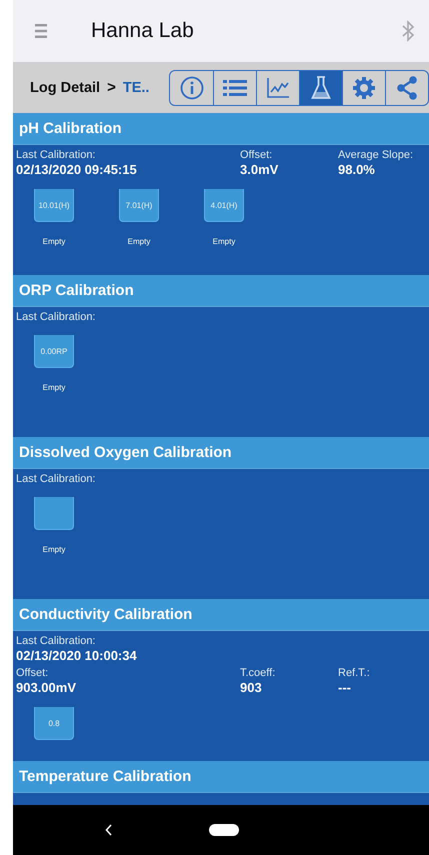  I want to click on section-header: pH Calibration, so click(221, 129).